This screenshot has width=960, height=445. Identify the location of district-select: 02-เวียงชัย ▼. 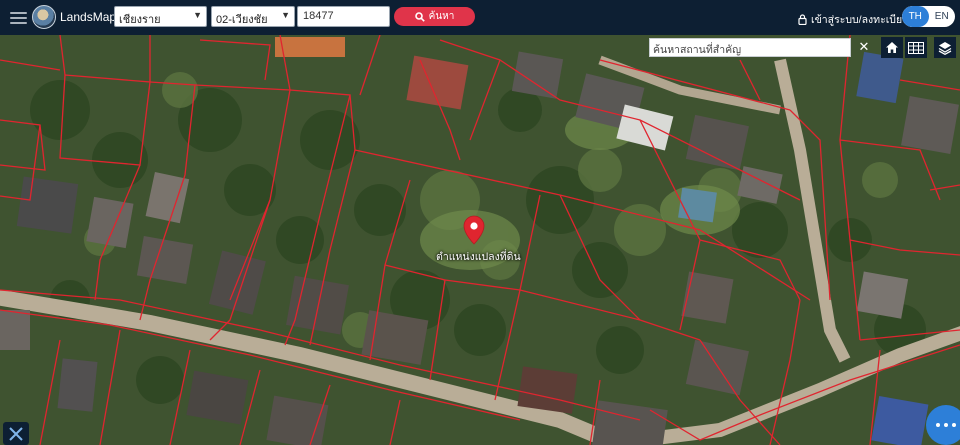
(253, 16).